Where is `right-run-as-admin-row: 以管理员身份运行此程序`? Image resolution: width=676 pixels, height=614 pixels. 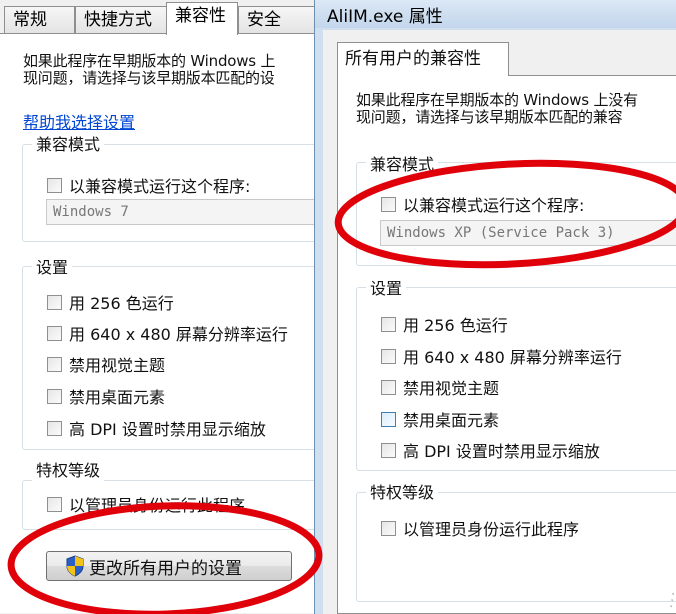
right-run-as-admin-row: 以管理员身份运行此程序 is located at coordinates (480, 528).